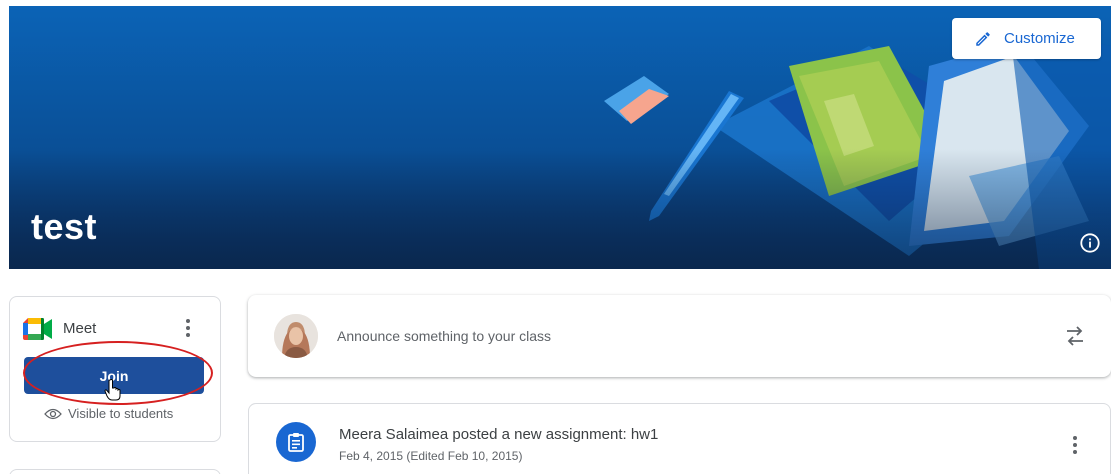 The height and width of the screenshot is (474, 1111). I want to click on hand-cursor-icon, so click(112, 390).